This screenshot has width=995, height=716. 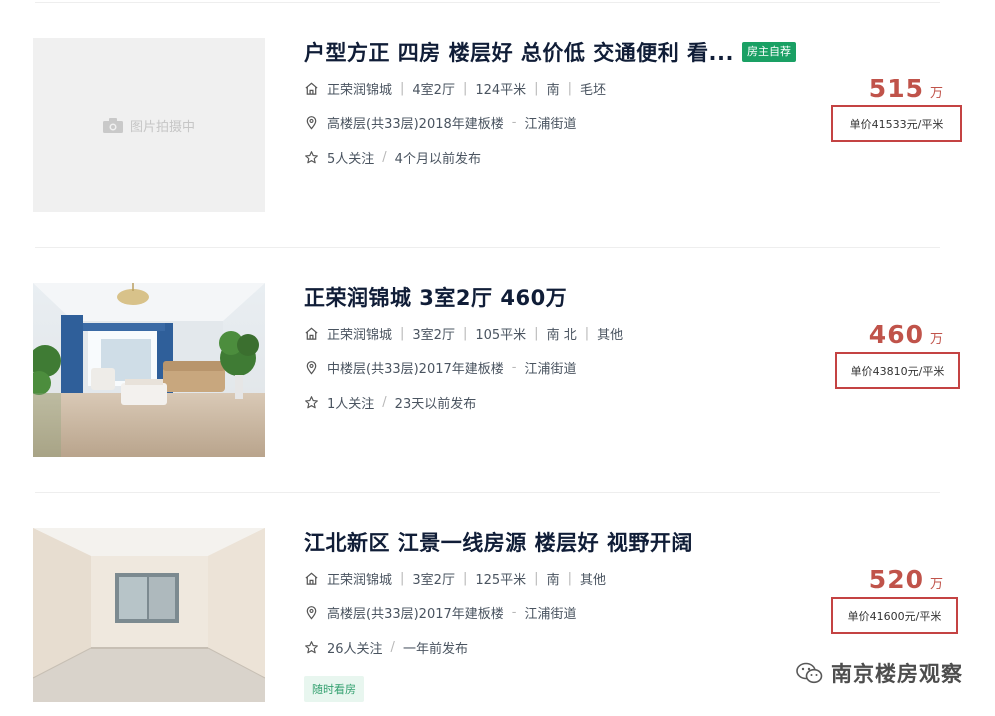 I want to click on viewing-anytime-tag: 随时看房, so click(x=334, y=689).